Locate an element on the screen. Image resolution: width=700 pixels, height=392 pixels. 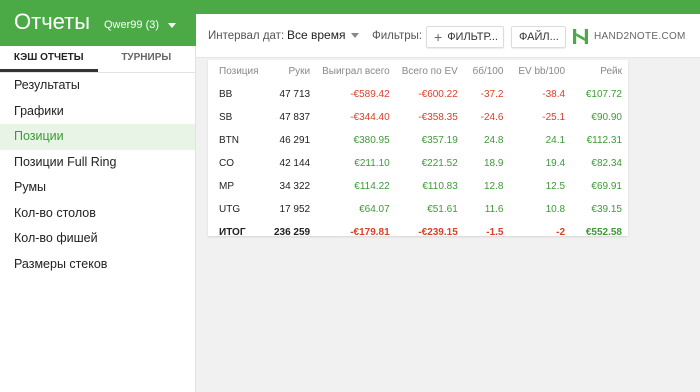
cell-total-won: -€179.81 is located at coordinates (370, 232).